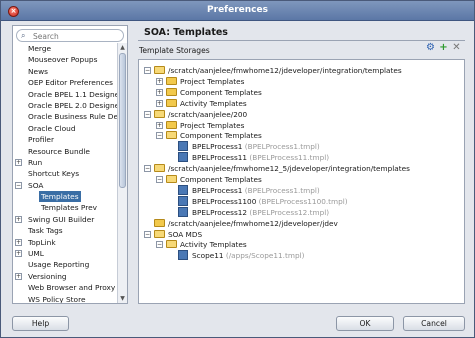 This screenshot has width=475, height=338. I want to click on storages-label: Template Storages, so click(174, 50).